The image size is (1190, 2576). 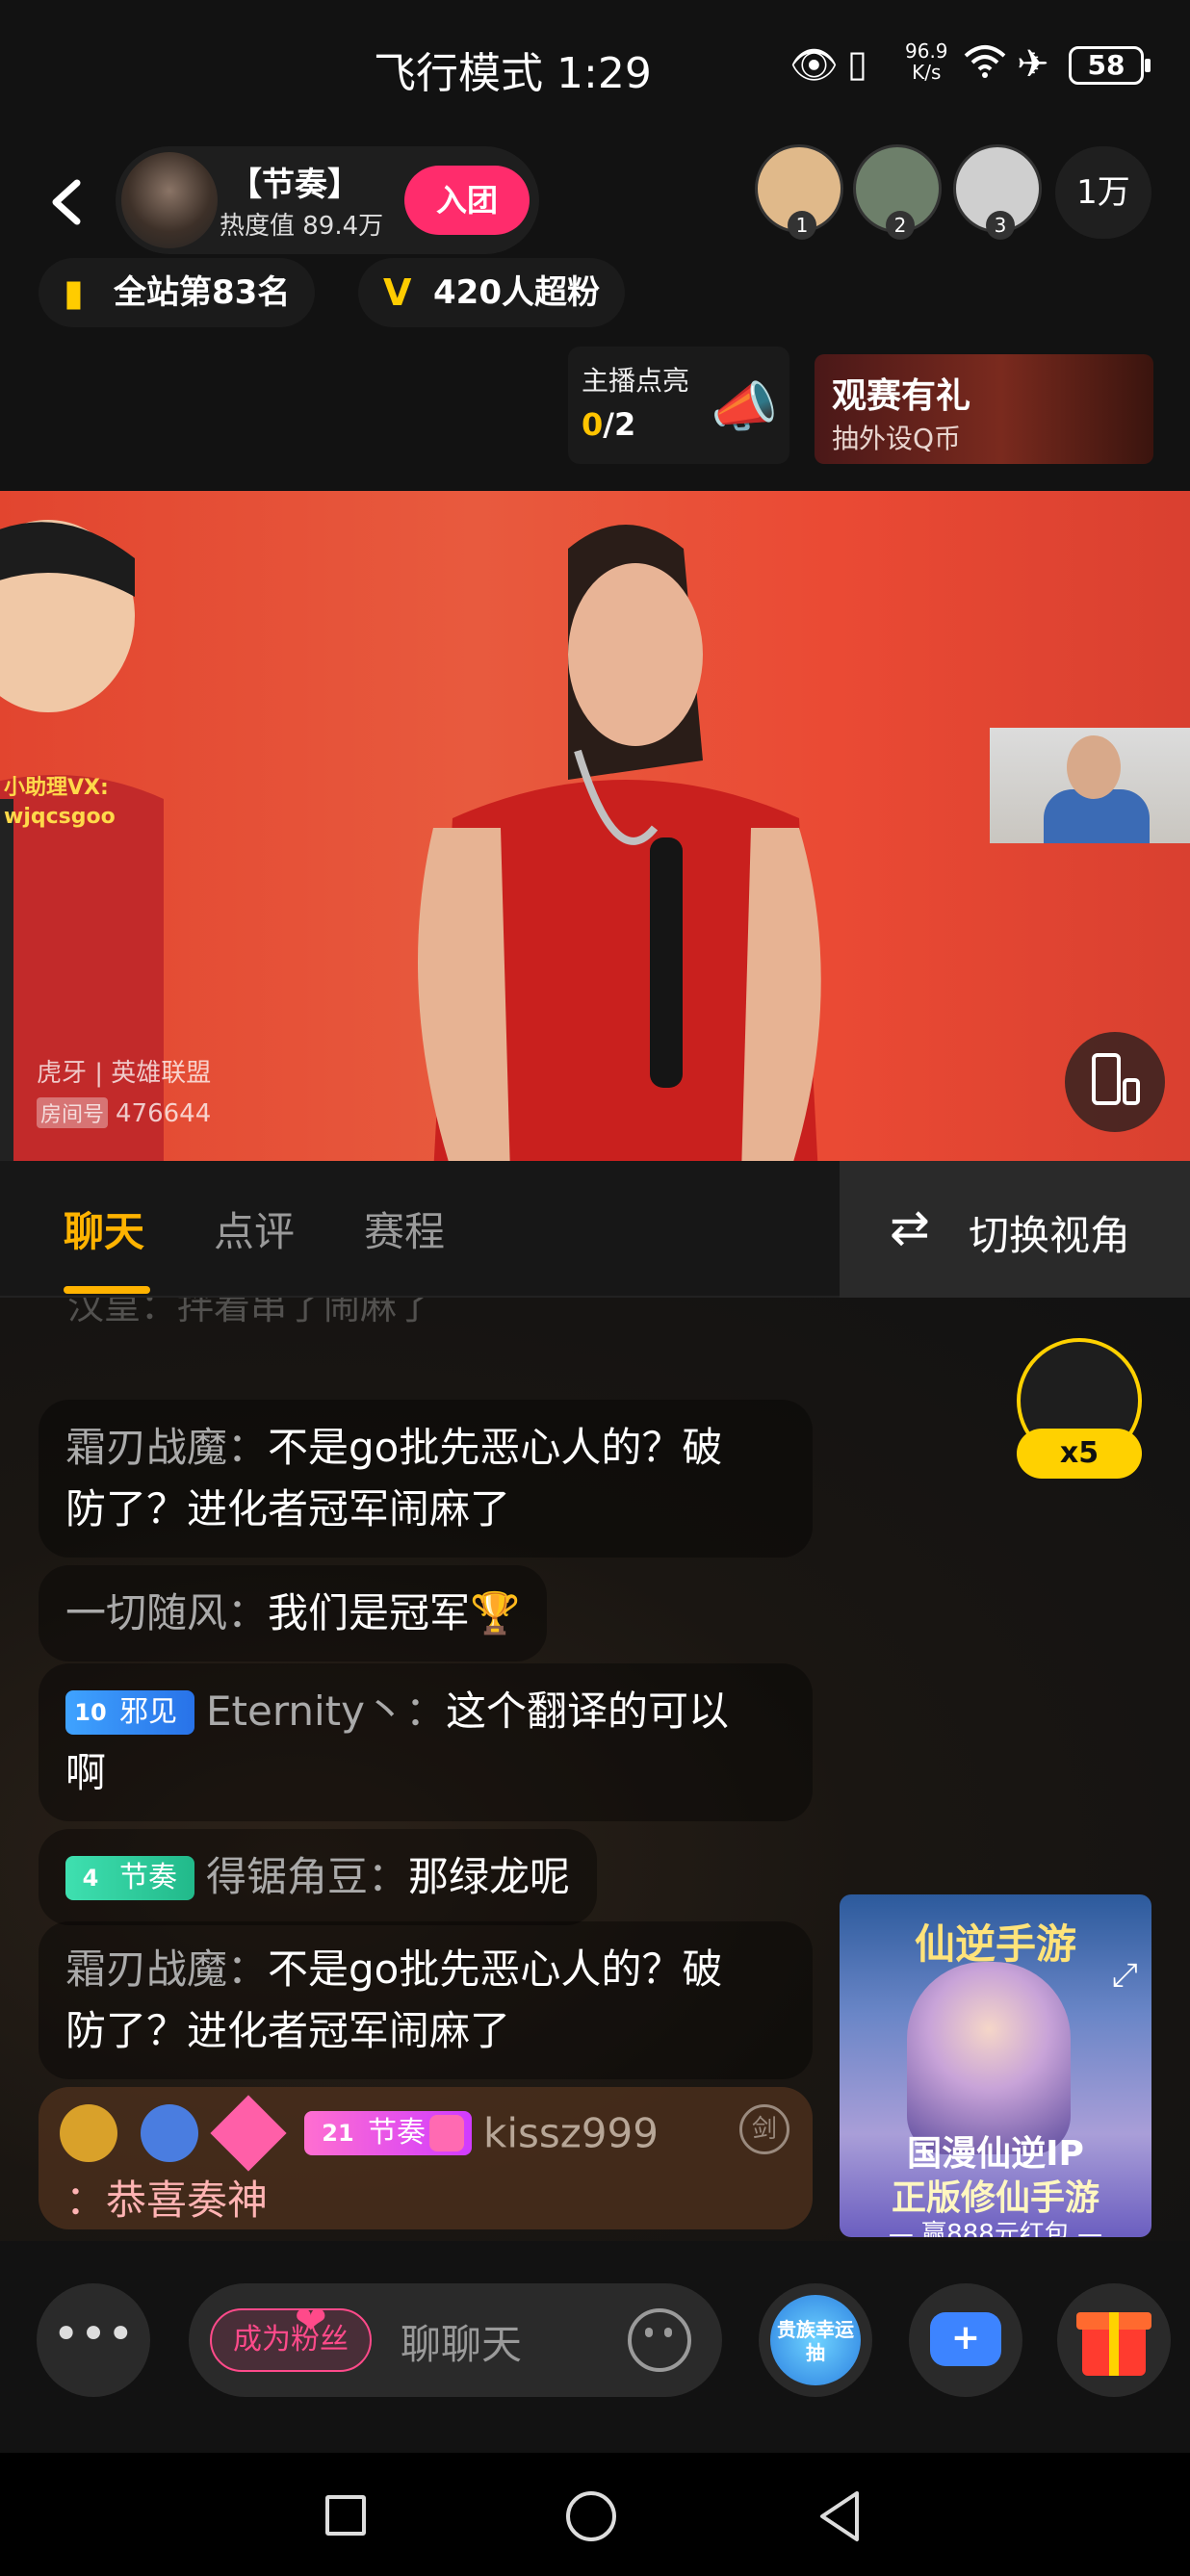 What do you see at coordinates (302, 226) in the screenshot?
I see `anchor-heat: 热度值 89.4万` at bounding box center [302, 226].